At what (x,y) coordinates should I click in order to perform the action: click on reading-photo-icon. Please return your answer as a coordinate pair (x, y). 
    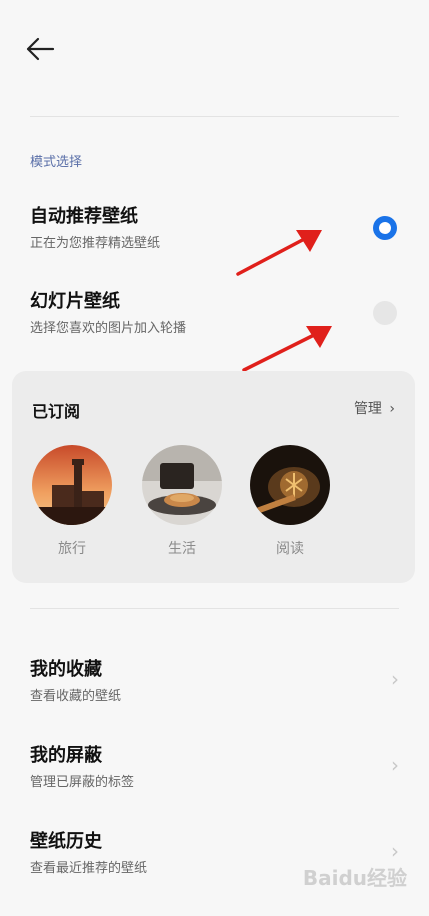
    Looking at the image, I should click on (290, 485).